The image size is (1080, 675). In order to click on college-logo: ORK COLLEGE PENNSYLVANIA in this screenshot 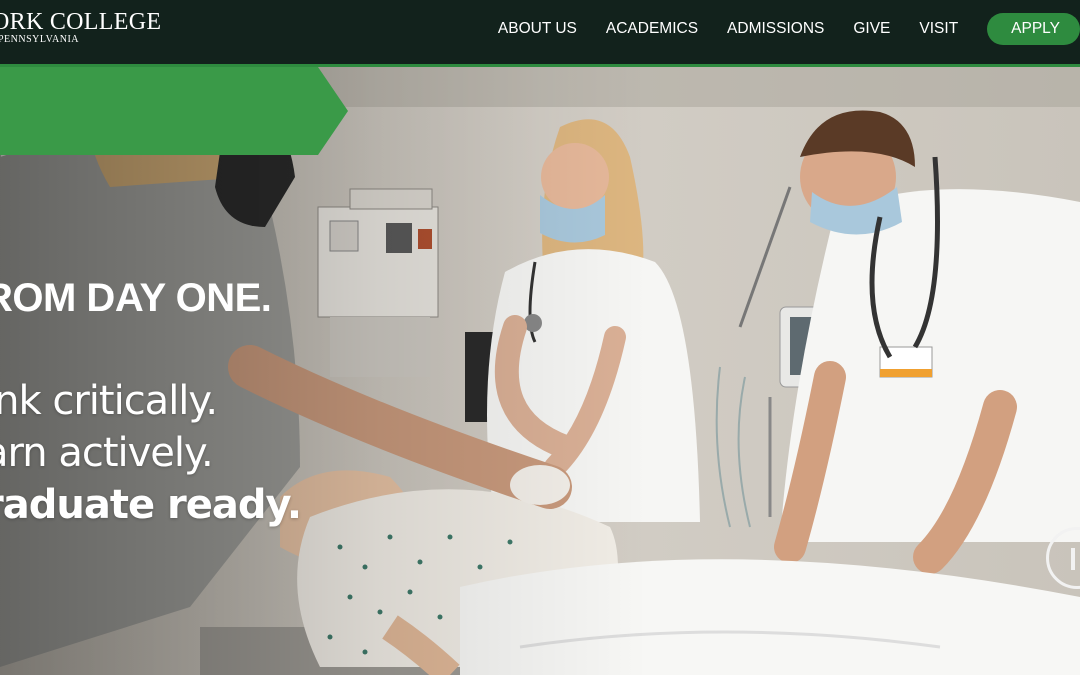, I will do `click(80, 28)`.